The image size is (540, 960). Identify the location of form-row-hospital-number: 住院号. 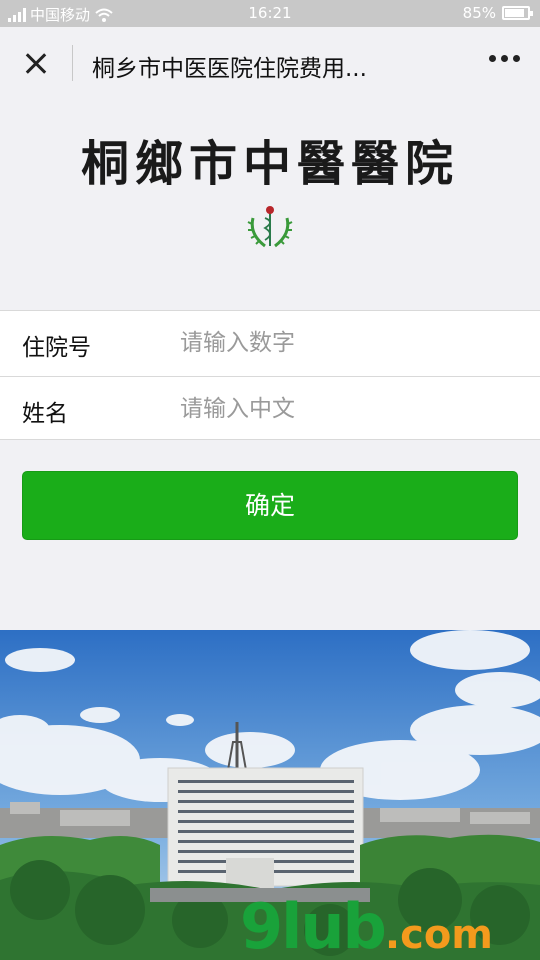
(270, 343).